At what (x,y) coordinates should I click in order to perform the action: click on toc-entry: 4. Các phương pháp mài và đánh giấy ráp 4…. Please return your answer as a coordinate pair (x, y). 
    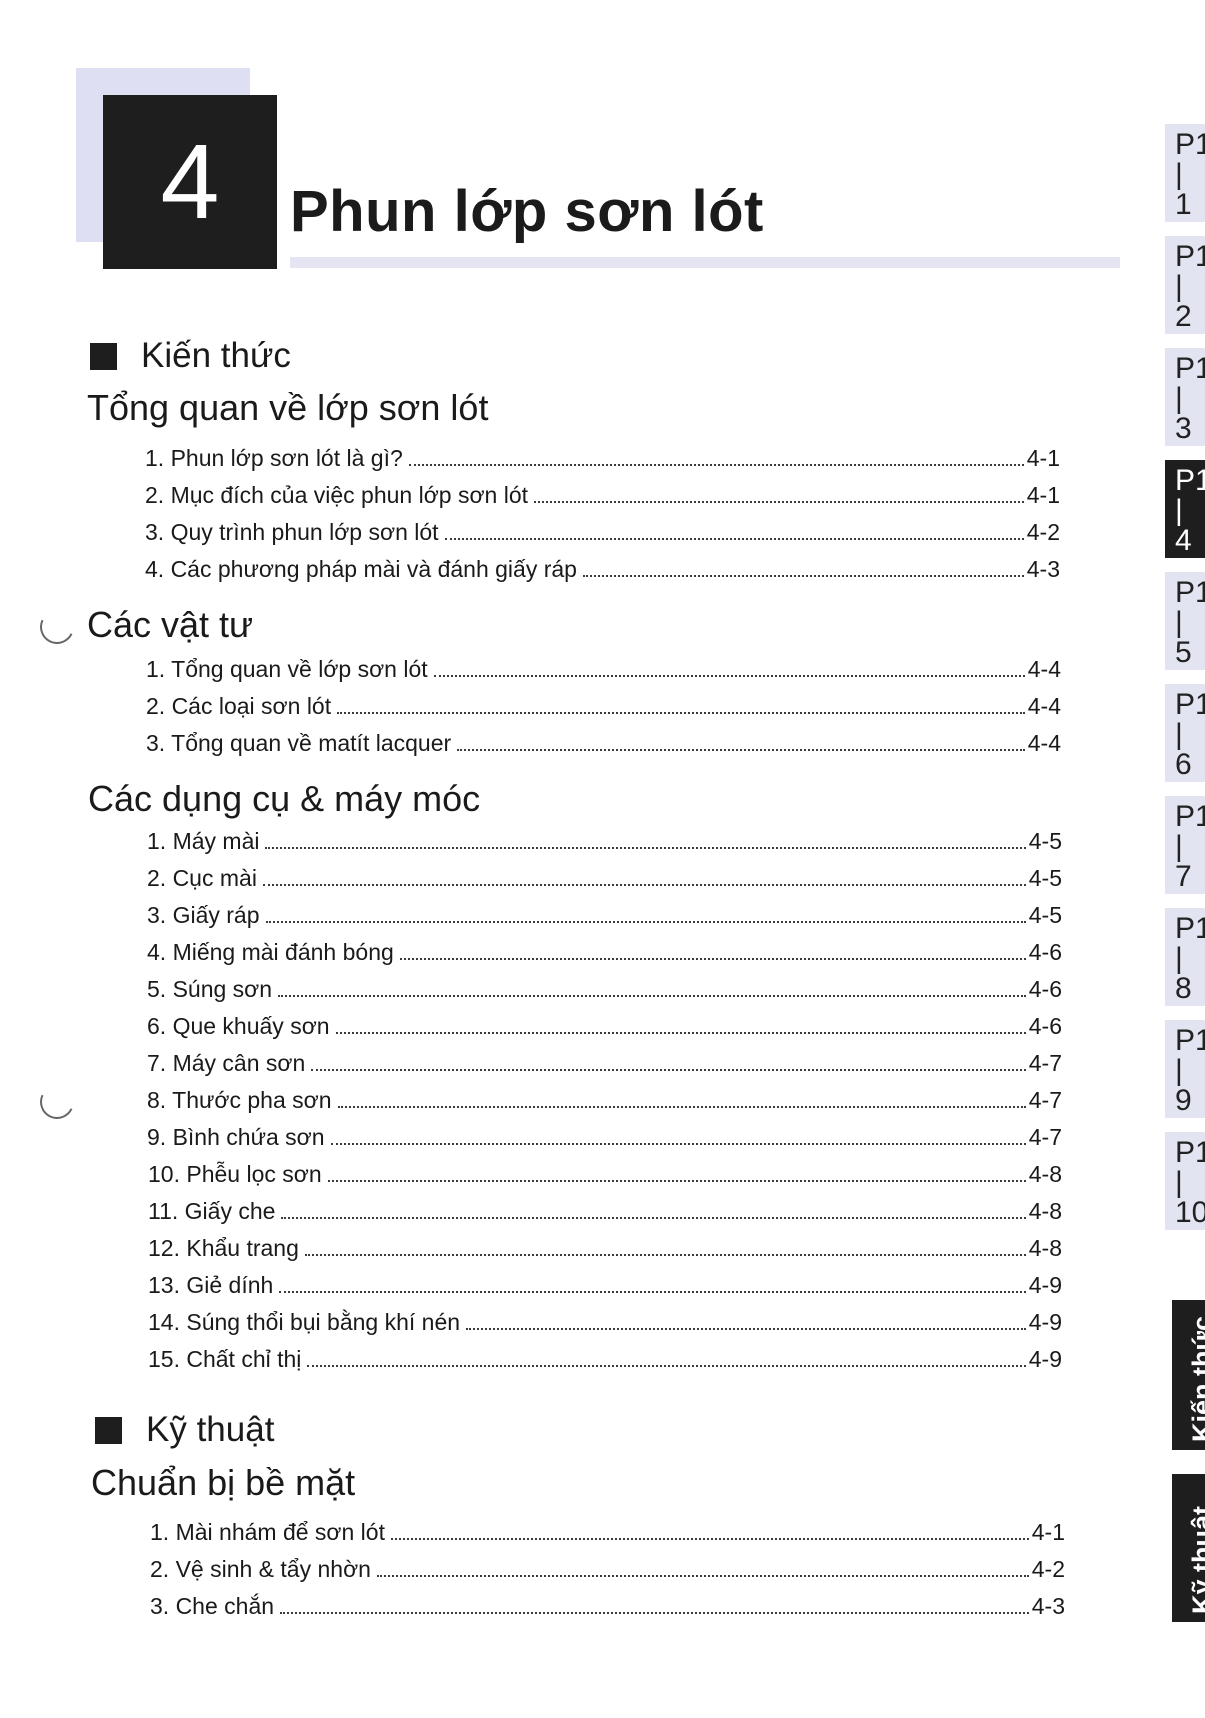
    Looking at the image, I should click on (602, 569).